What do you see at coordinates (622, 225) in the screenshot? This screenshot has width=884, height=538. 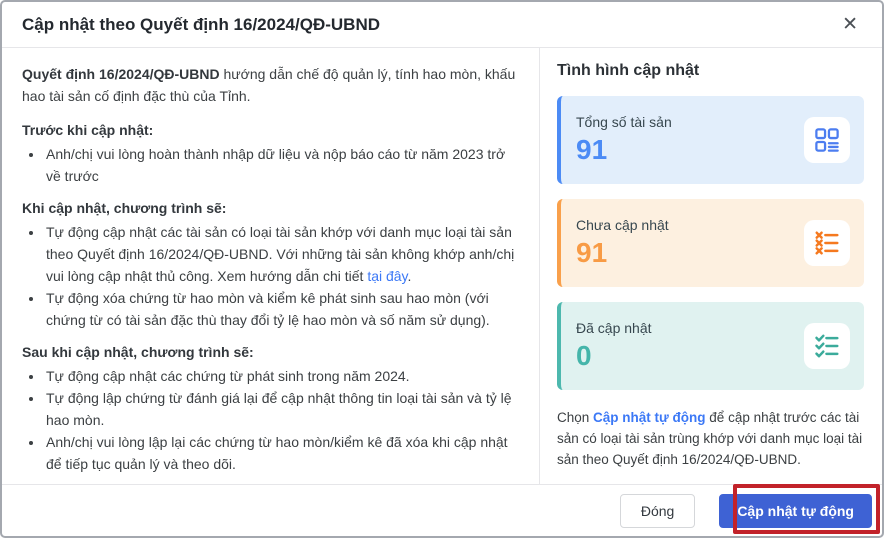 I see `stat-label: Chưa cập nhật` at bounding box center [622, 225].